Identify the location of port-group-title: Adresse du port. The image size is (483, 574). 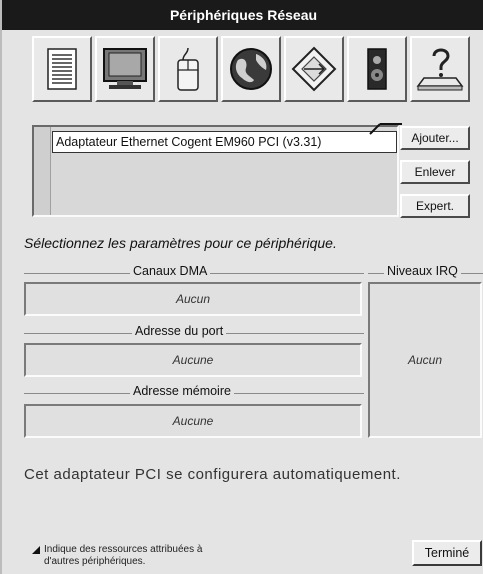
(179, 331).